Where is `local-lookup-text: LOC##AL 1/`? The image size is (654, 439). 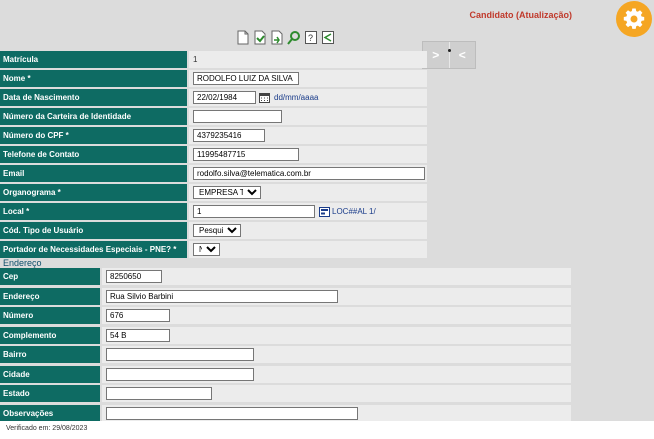 local-lookup-text: LOC##AL 1/ is located at coordinates (354, 211).